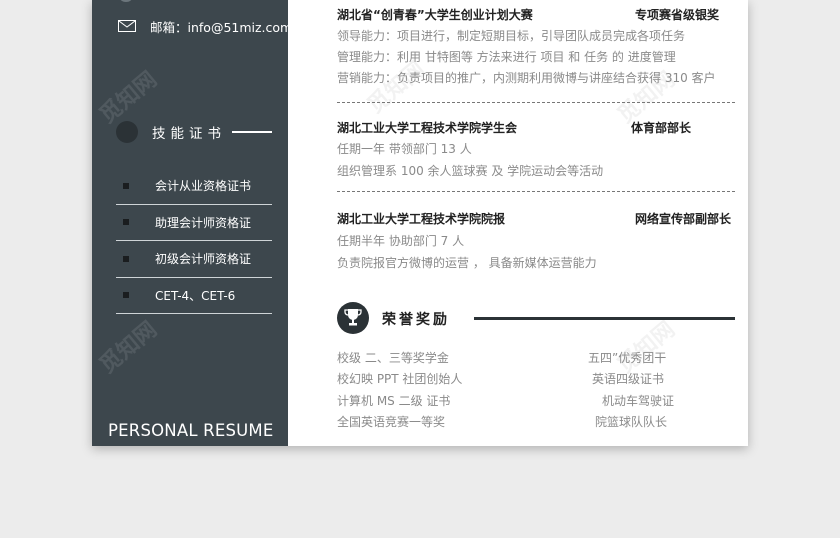 This screenshot has width=840, height=538. I want to click on honors-title: 荣誉奖励, so click(416, 320).